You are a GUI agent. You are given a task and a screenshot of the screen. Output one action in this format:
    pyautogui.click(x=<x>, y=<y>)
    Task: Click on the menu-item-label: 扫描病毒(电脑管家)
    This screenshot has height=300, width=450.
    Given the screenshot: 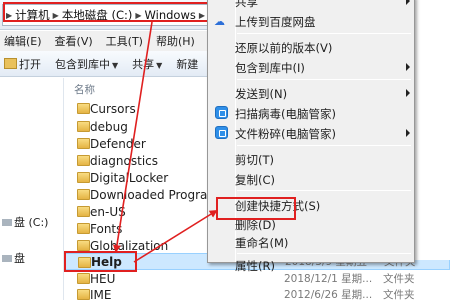 What is the action you would take?
    pyautogui.click(x=285, y=114)
    